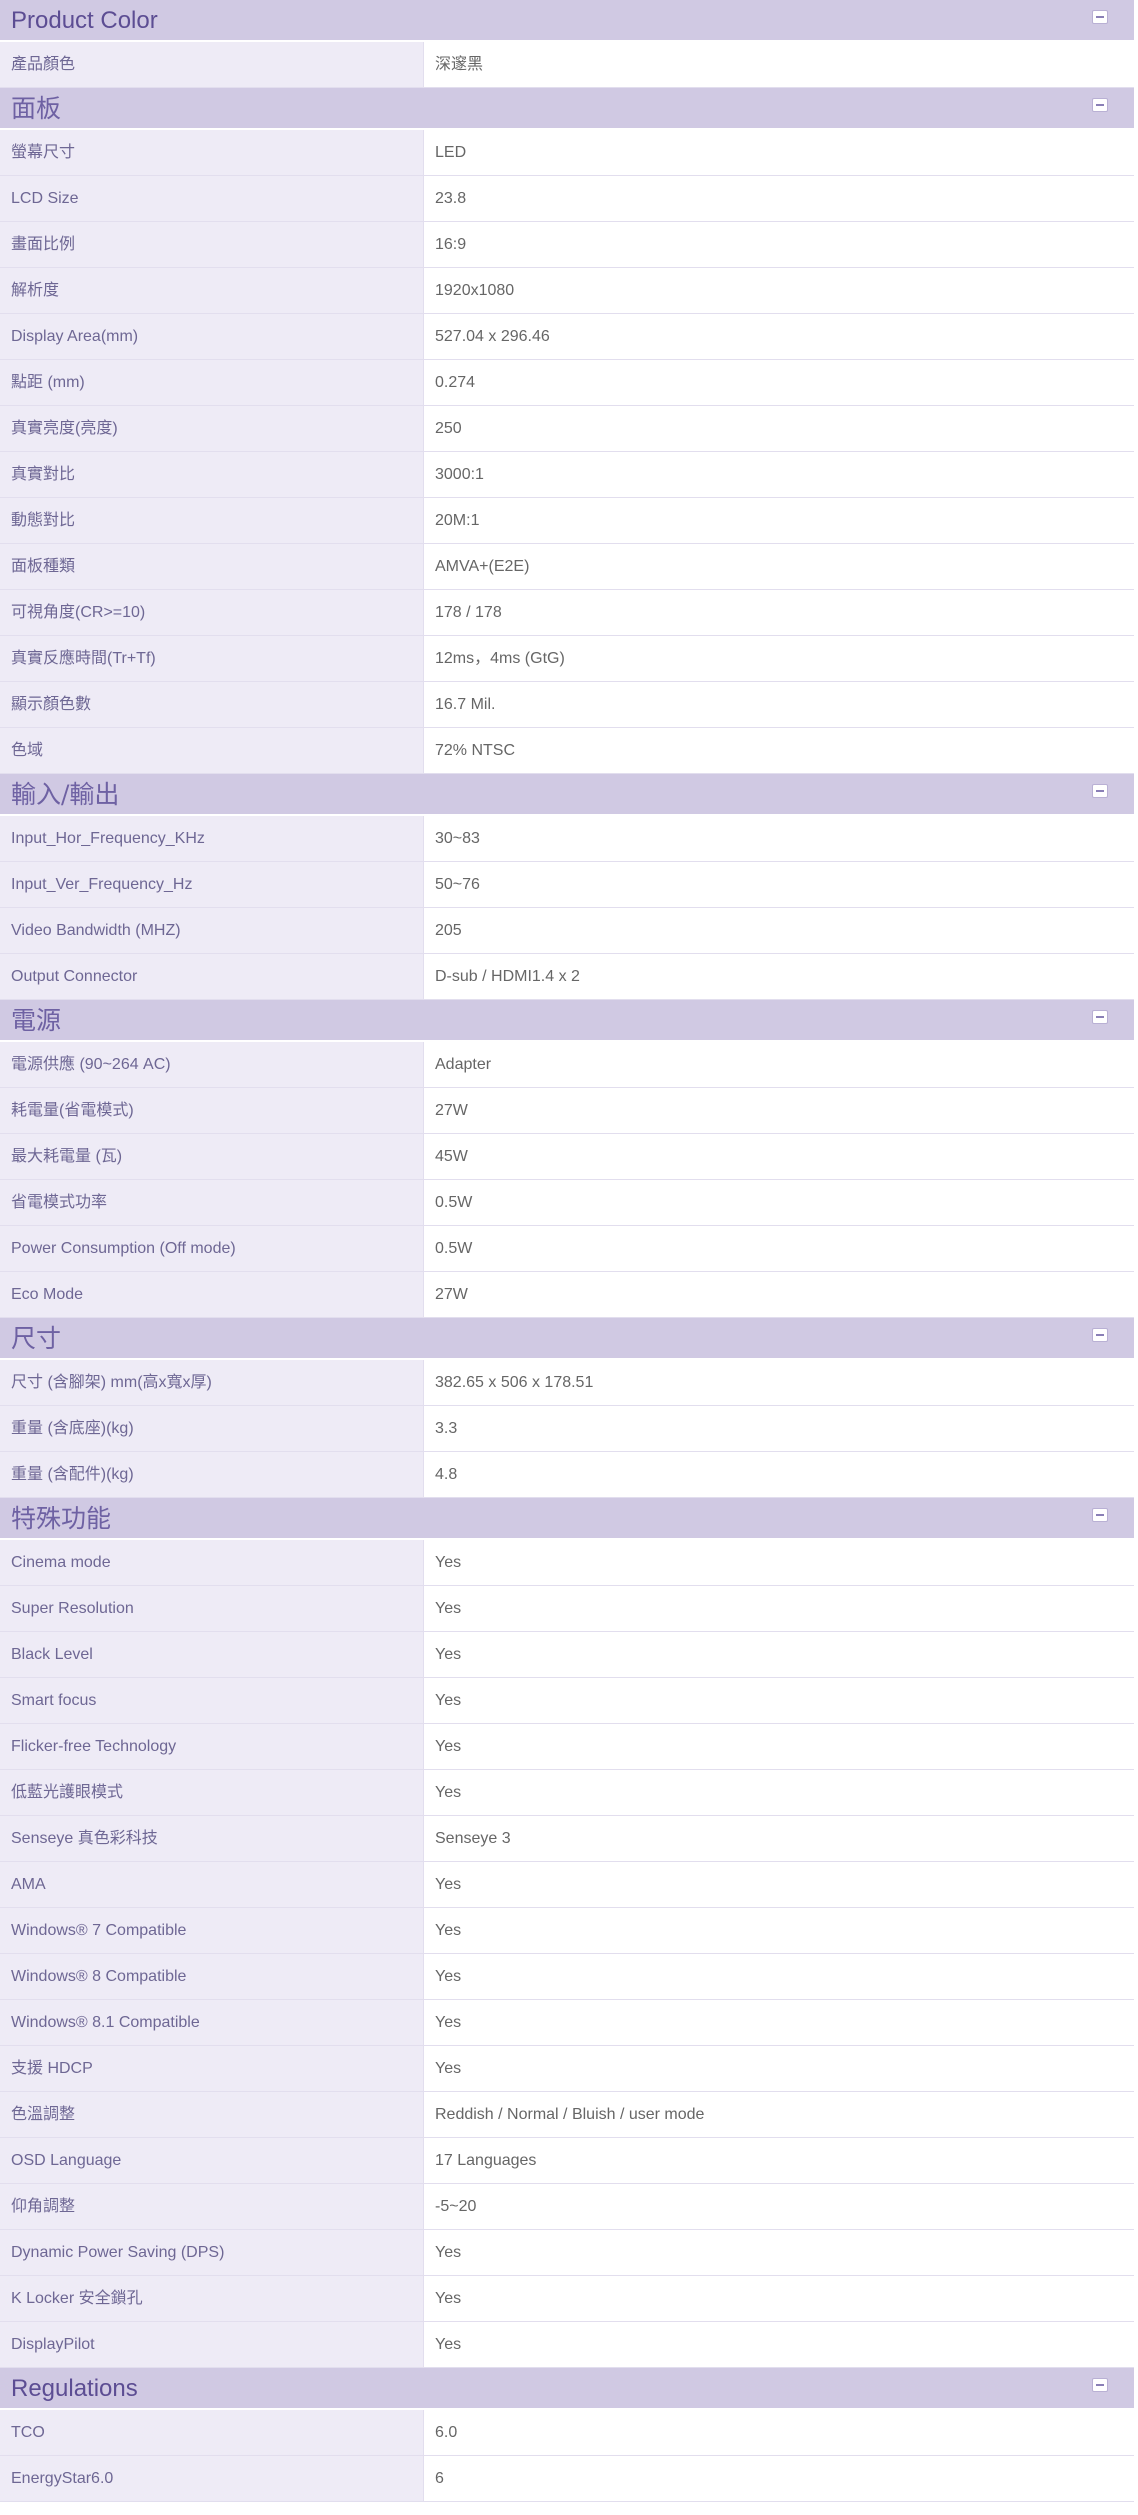  What do you see at coordinates (779, 612) in the screenshot?
I see `spec-value: 178 / 178` at bounding box center [779, 612].